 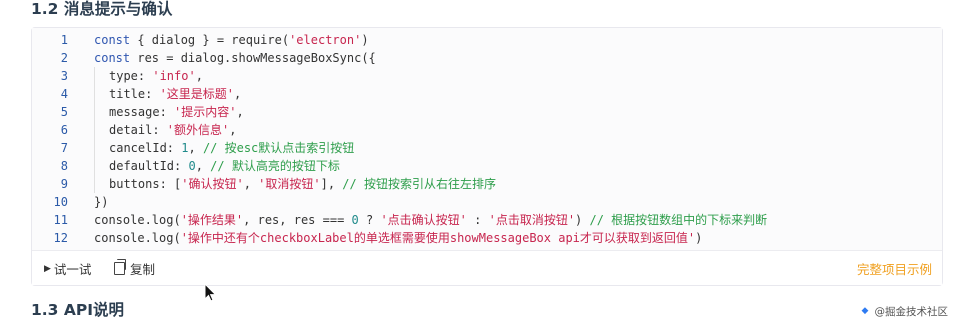 I want to click on line-number: 11, so click(x=60, y=220).